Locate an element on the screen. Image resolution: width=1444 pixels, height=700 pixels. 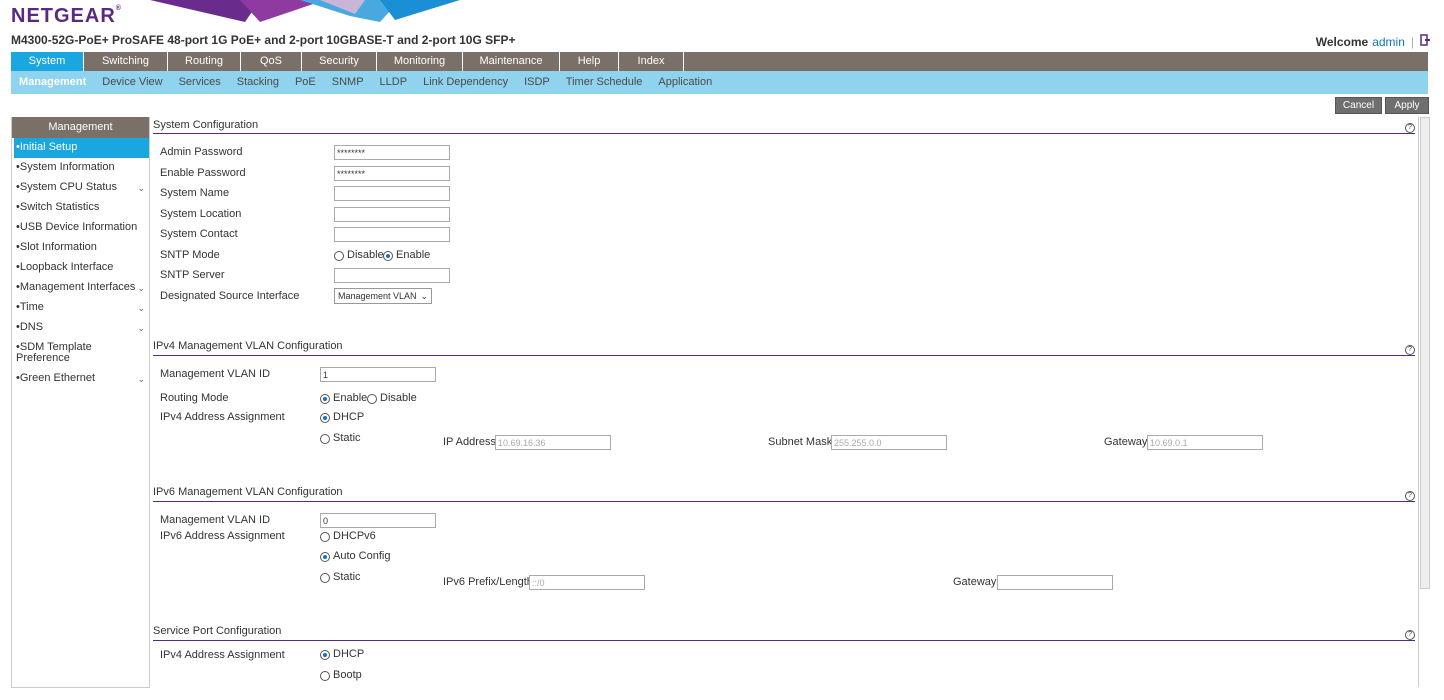
ipv6-gateway-label: Gateway is located at coordinates (975, 582).